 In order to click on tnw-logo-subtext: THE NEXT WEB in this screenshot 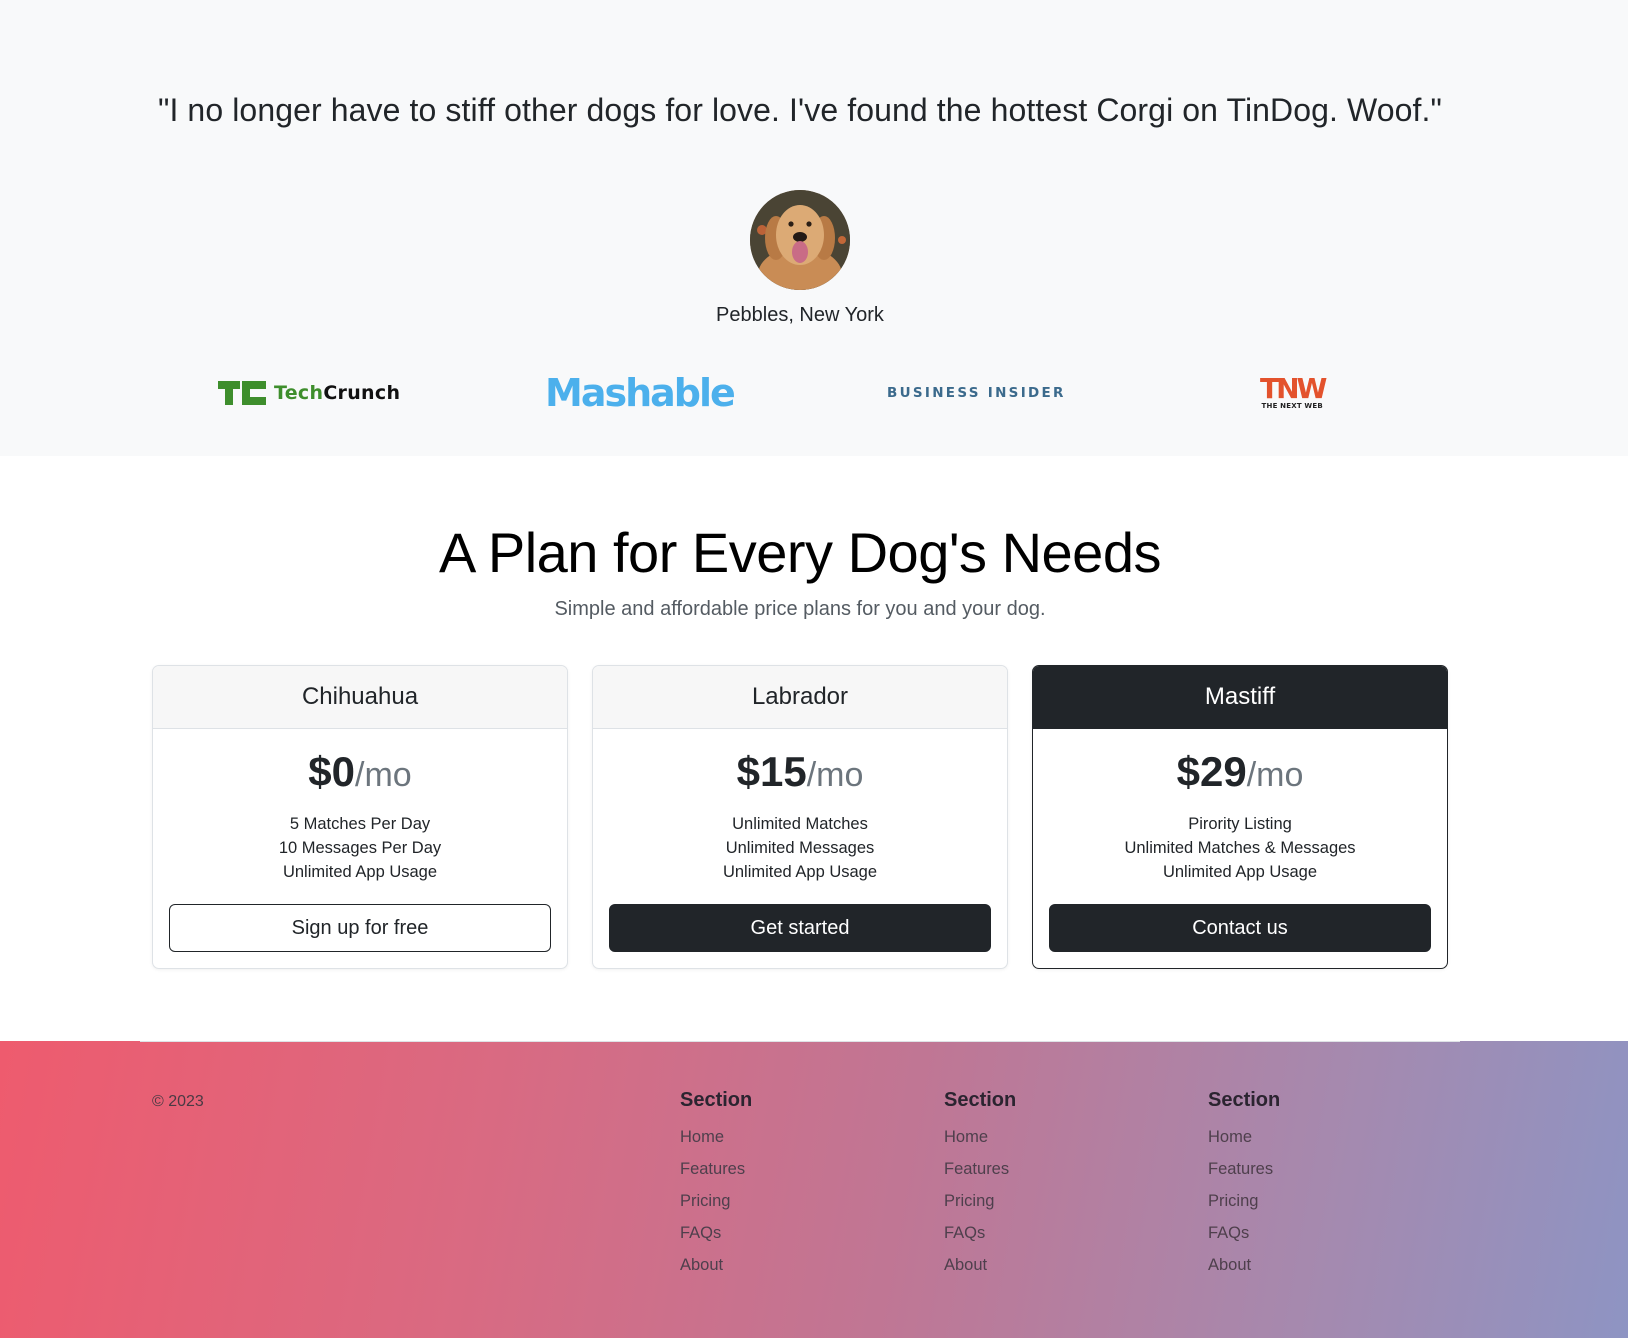, I will do `click(1292, 406)`.